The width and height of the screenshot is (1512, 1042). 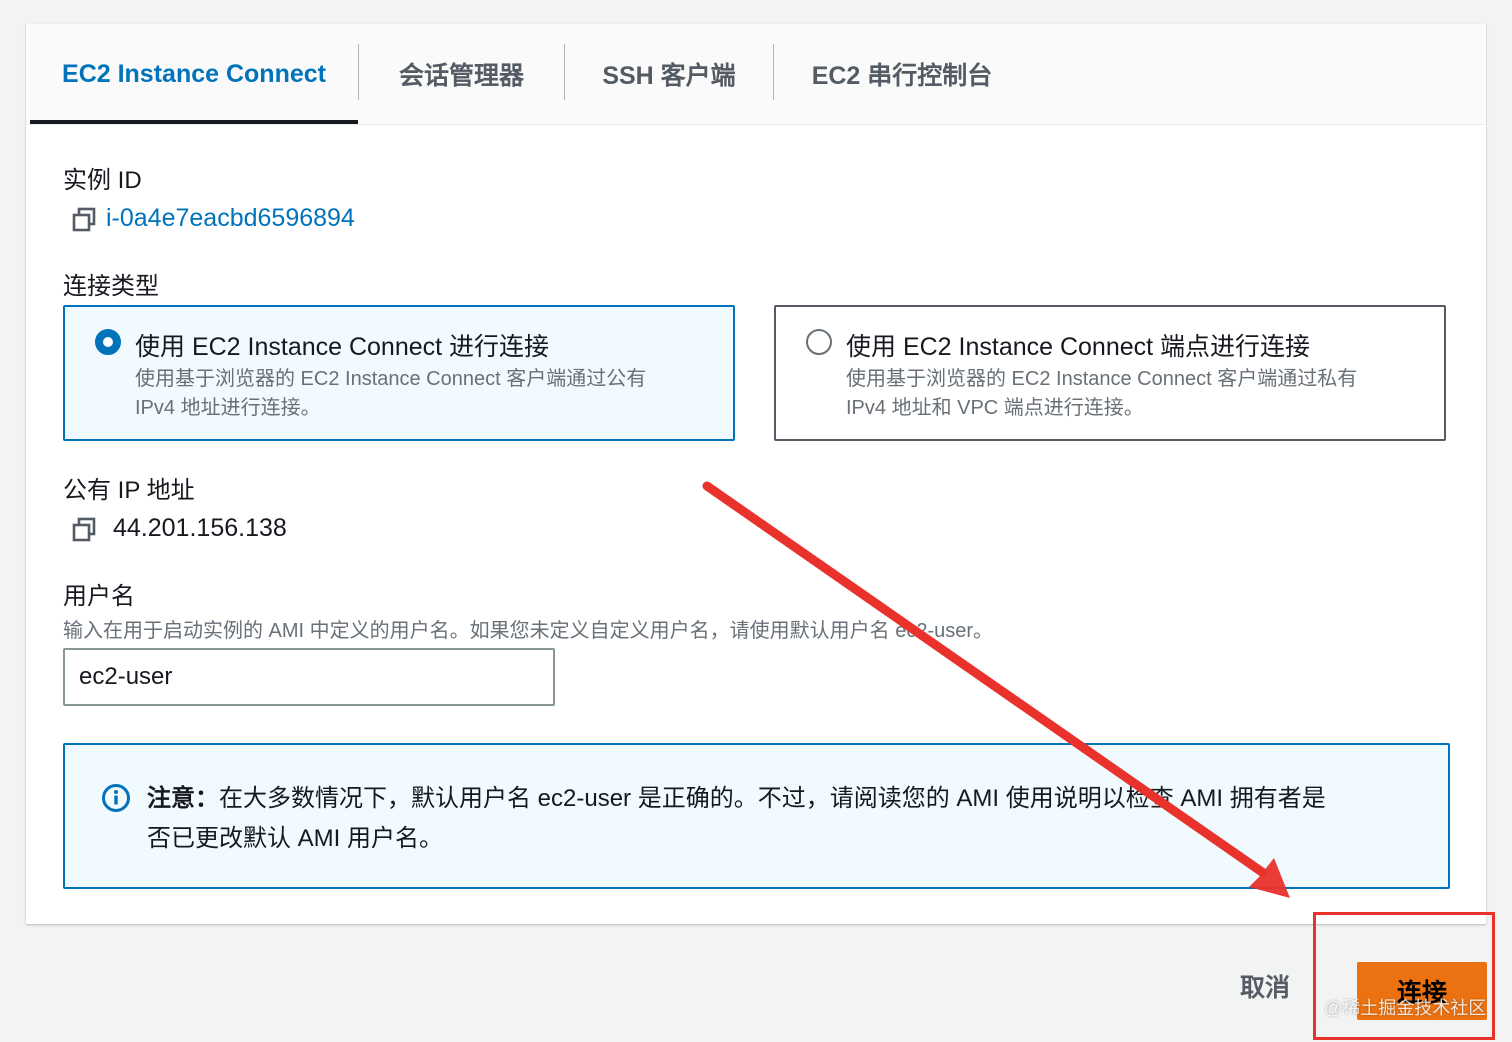 What do you see at coordinates (1405, 1008) in the screenshot?
I see `watermark-text: @稀土掘金技术社区` at bounding box center [1405, 1008].